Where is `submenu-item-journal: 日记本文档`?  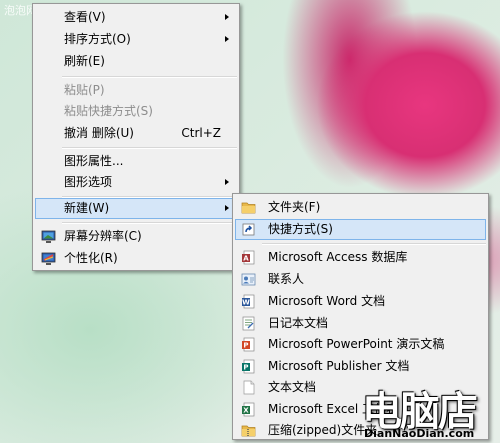 submenu-item-journal: 日记本文档 is located at coordinates (360, 323).